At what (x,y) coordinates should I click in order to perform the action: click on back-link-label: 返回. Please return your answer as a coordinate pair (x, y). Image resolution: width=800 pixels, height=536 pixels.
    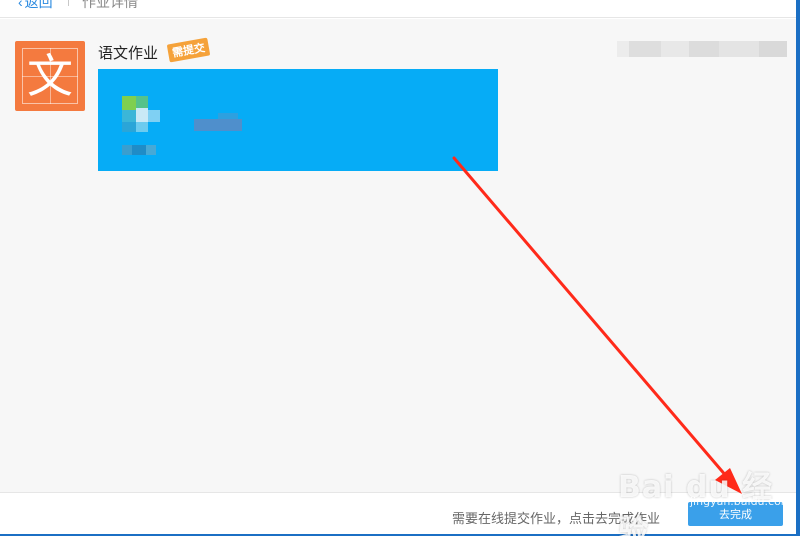
    Looking at the image, I should click on (38, 5).